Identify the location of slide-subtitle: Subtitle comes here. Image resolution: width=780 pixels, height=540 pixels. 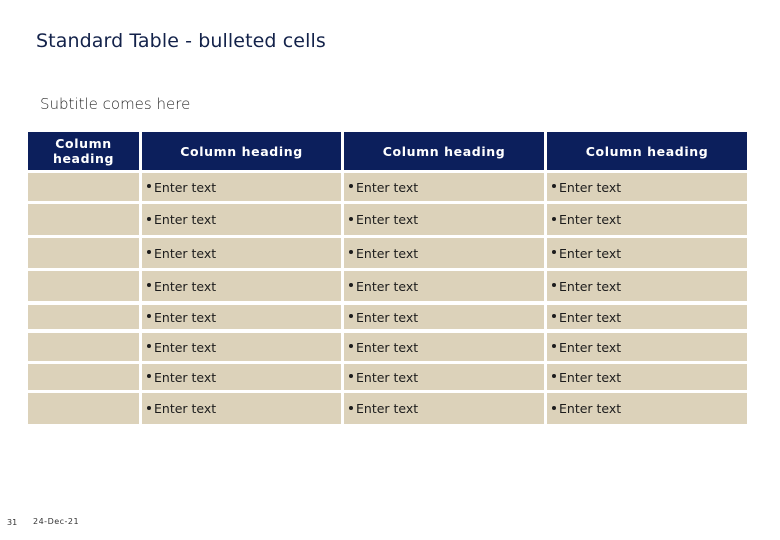
(115, 104).